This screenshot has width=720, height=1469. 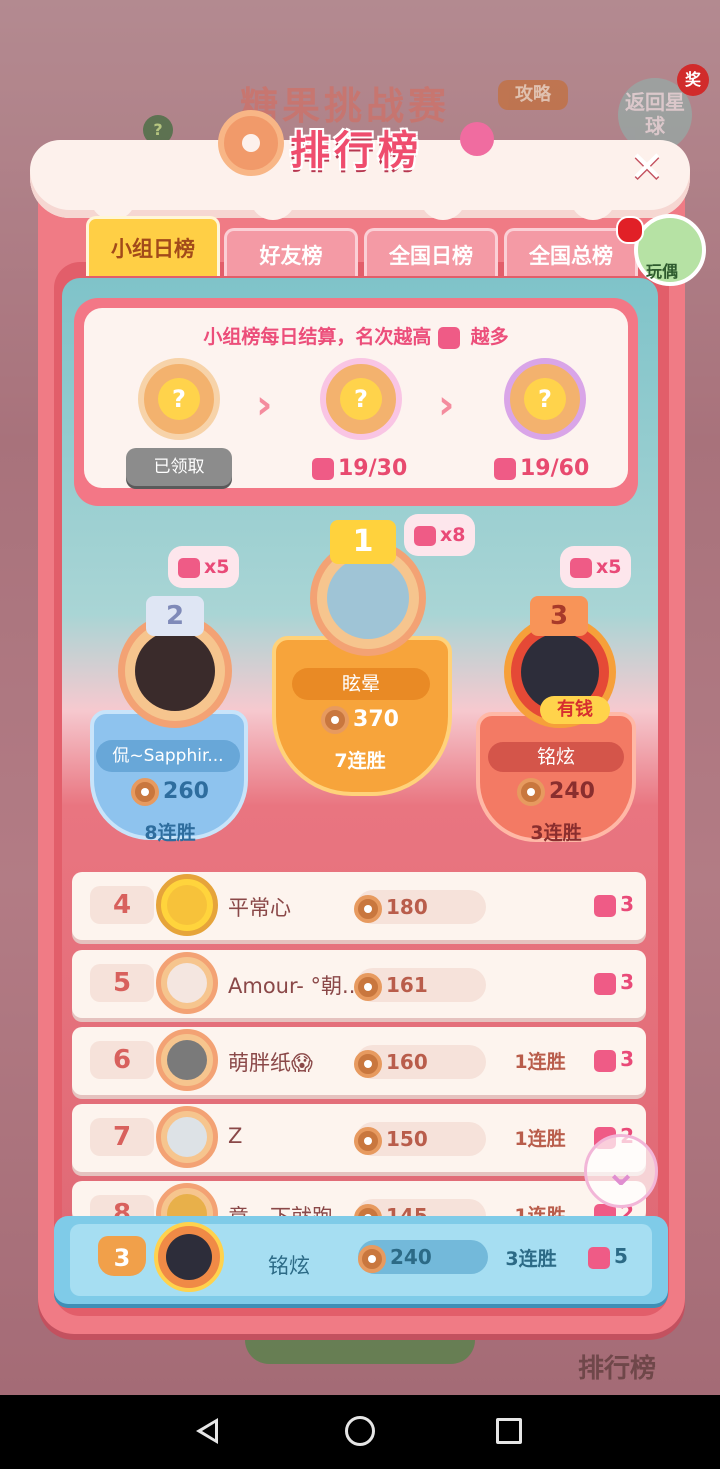 What do you see at coordinates (217, 567) in the screenshot?
I see `podium-2-reward: x5` at bounding box center [217, 567].